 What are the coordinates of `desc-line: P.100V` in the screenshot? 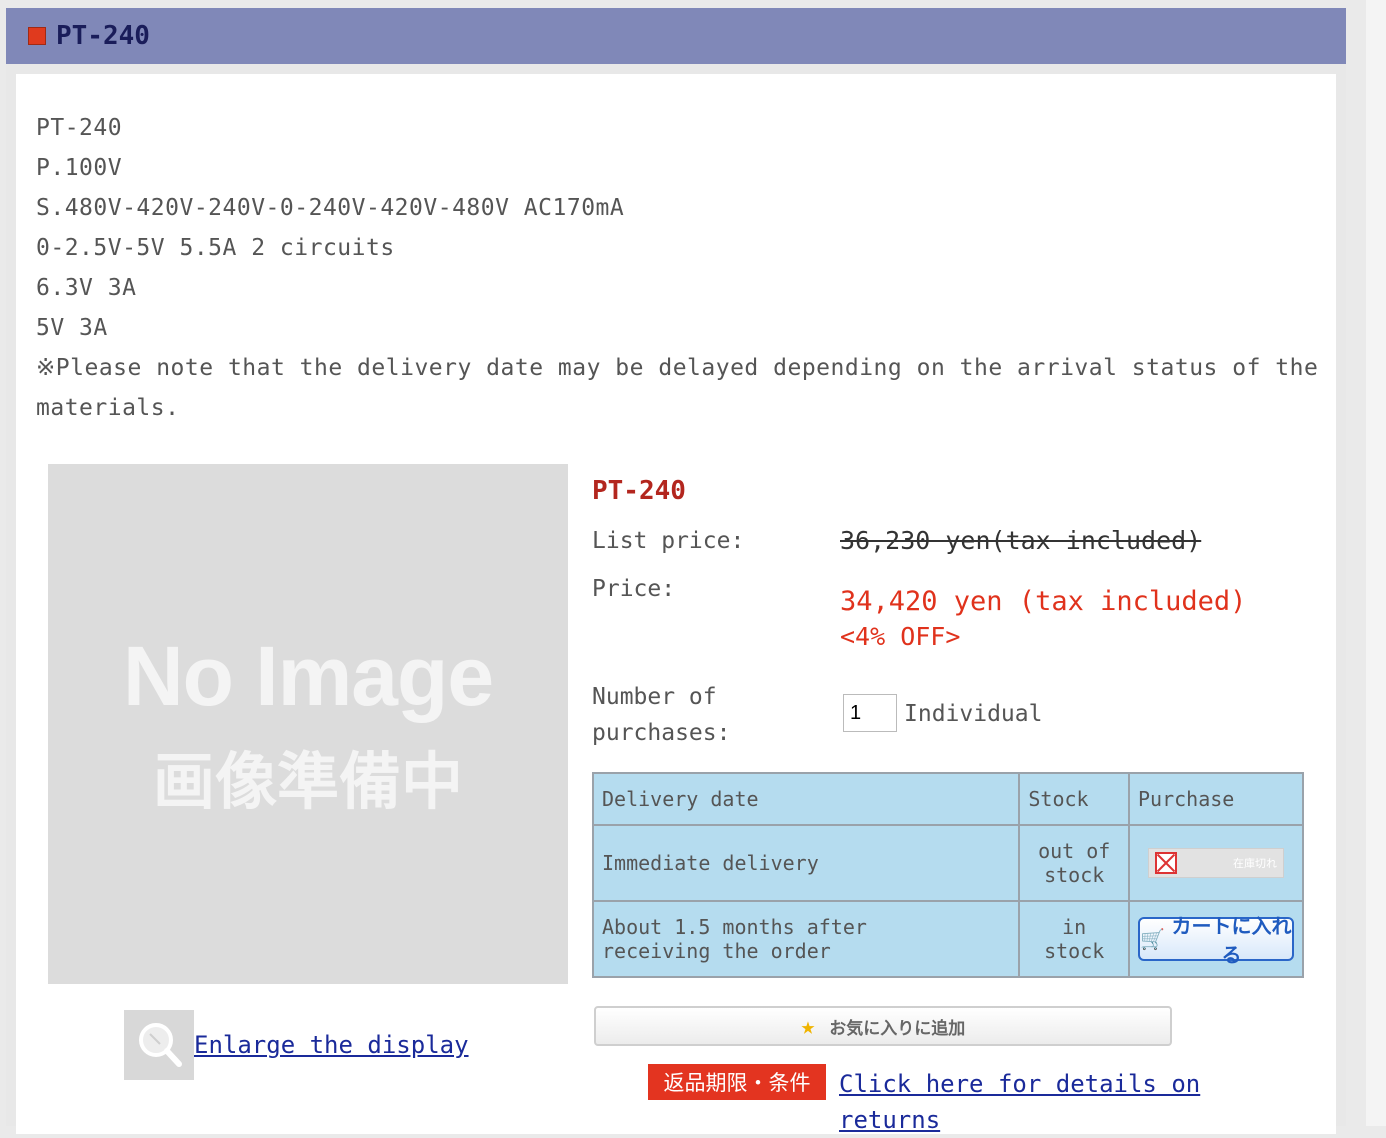 It's located at (79, 168).